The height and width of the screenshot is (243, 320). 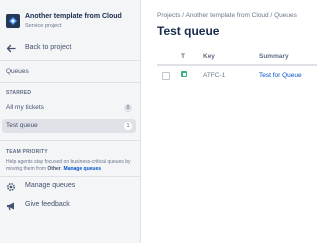 What do you see at coordinates (183, 56) in the screenshot?
I see `column-header-type: T` at bounding box center [183, 56].